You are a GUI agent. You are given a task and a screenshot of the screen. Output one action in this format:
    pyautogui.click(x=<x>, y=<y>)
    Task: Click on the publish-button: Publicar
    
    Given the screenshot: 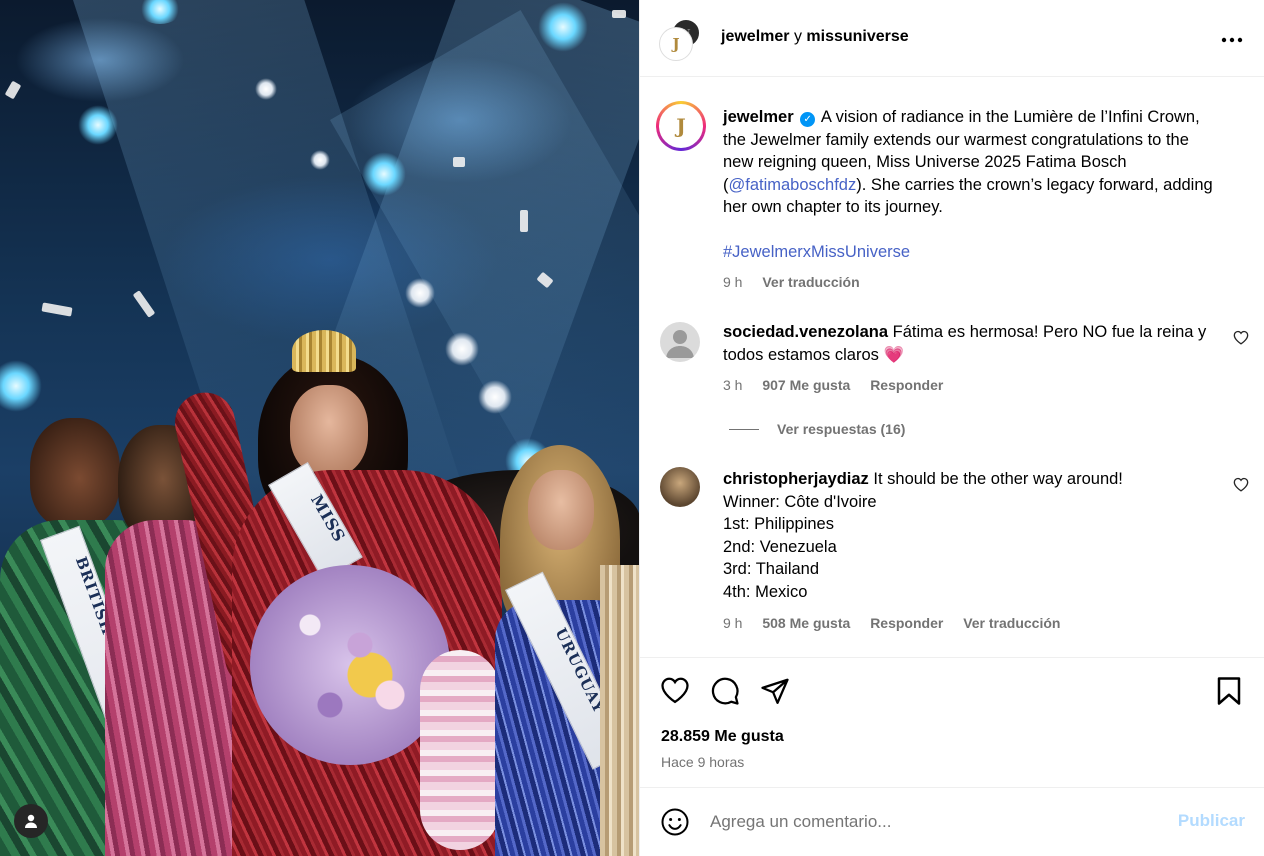 What is the action you would take?
    pyautogui.click(x=1211, y=821)
    